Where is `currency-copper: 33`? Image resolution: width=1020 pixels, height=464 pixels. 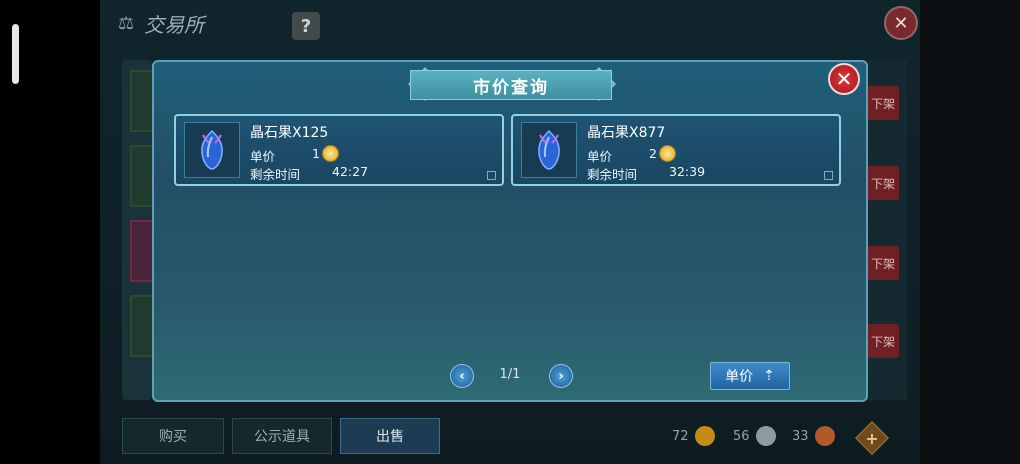
currency-copper: 33 is located at coordinates (813, 436).